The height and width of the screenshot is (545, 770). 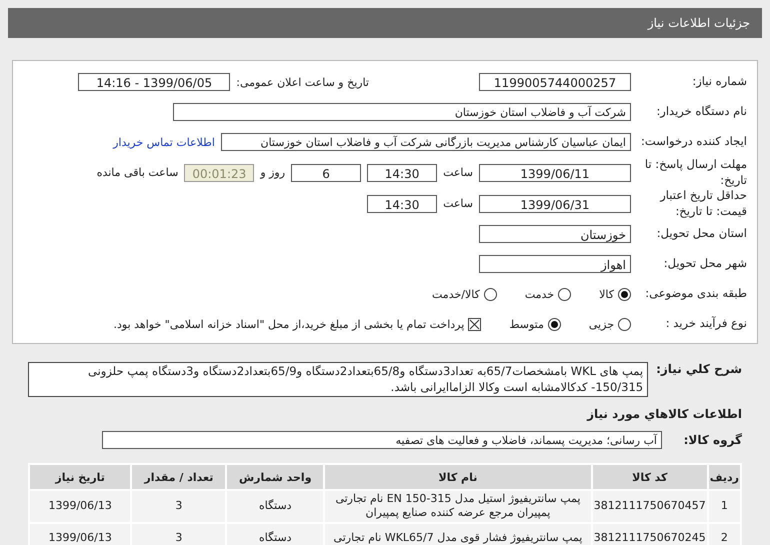 I want to click on radio-label: متوسط, so click(x=526, y=324).